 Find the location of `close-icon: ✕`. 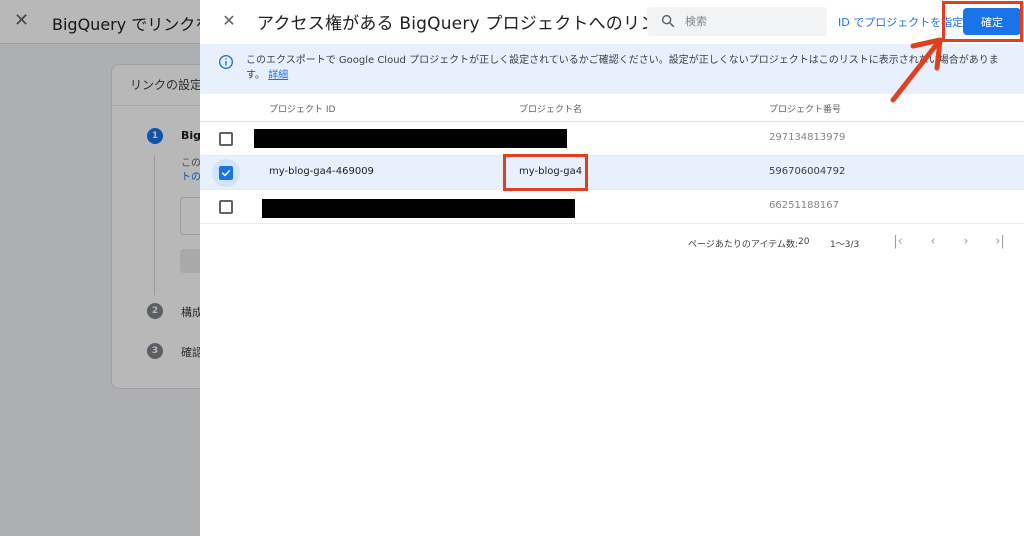

close-icon: ✕ is located at coordinates (229, 21).